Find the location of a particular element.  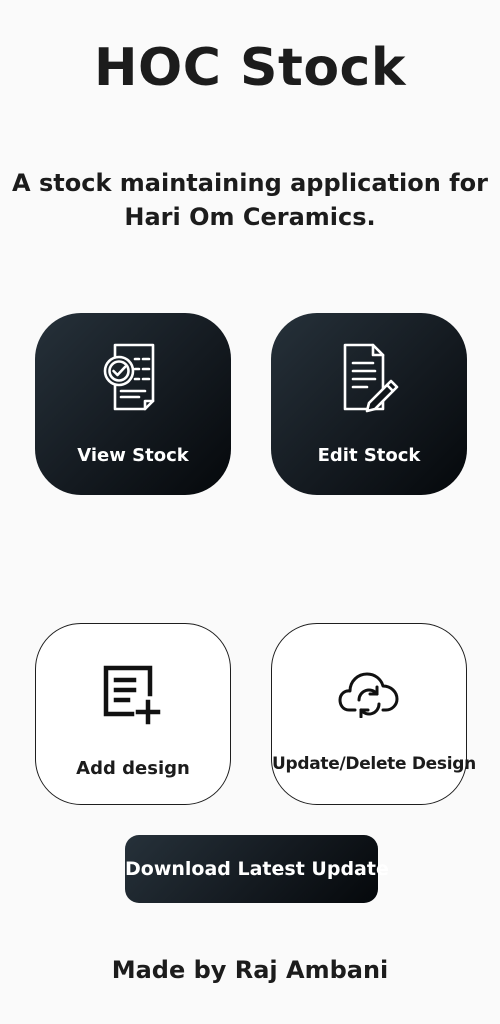

add-design-button: Add design is located at coordinates (133, 714).